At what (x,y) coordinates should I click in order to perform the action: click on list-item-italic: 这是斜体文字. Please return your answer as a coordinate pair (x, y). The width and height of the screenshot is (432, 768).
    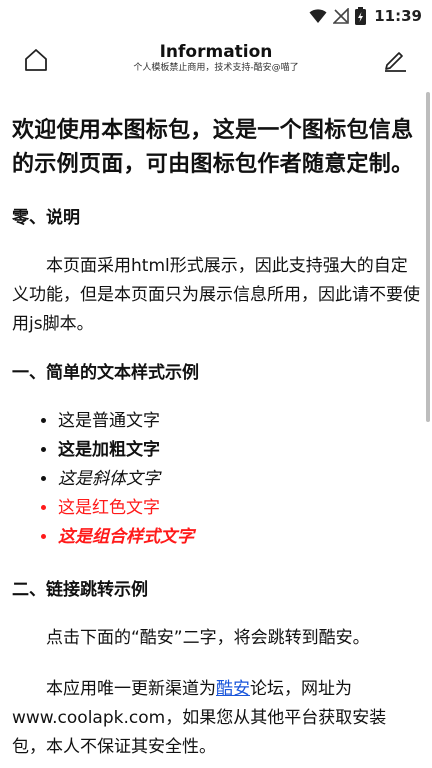
    Looking at the image, I should click on (239, 479).